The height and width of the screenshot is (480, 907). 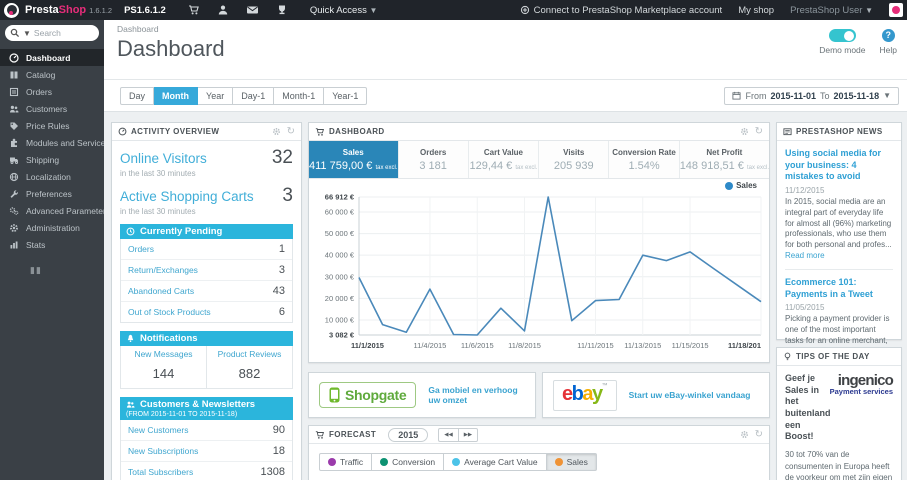 What do you see at coordinates (340, 211) in the screenshot?
I see `svg-text: 60 000 €` at bounding box center [340, 211].